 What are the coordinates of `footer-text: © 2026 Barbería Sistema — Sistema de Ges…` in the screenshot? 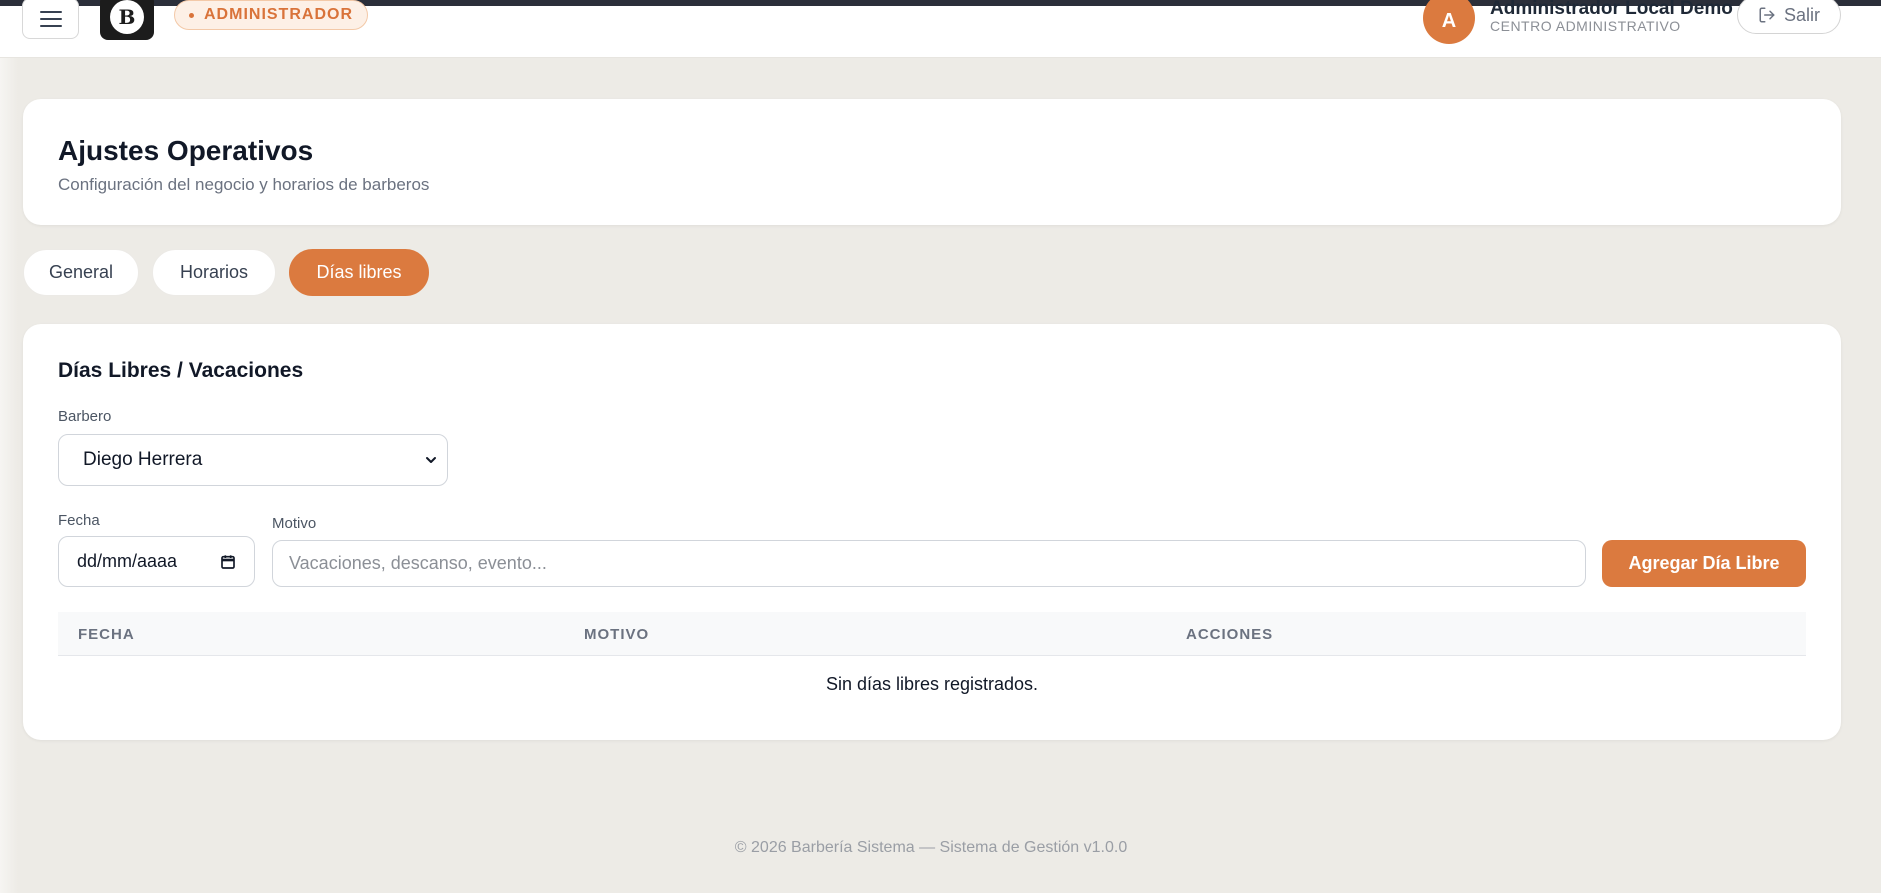 It's located at (931, 847).